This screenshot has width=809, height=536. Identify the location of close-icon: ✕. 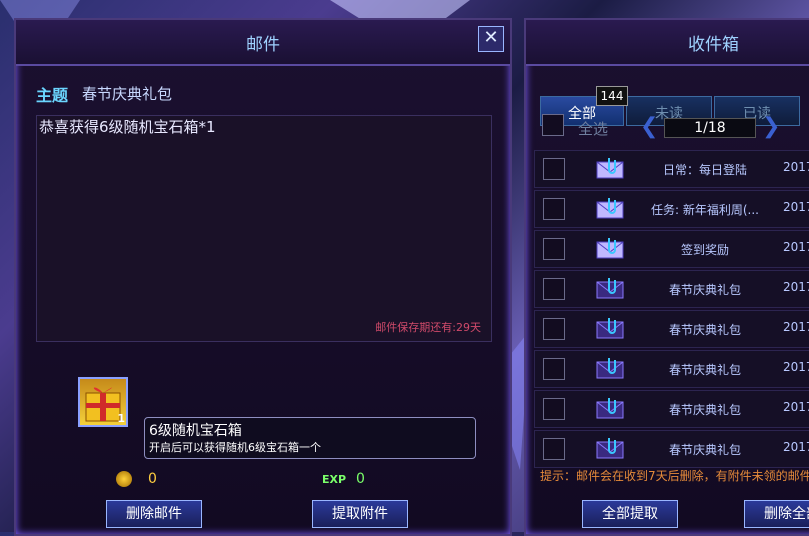
(491, 37).